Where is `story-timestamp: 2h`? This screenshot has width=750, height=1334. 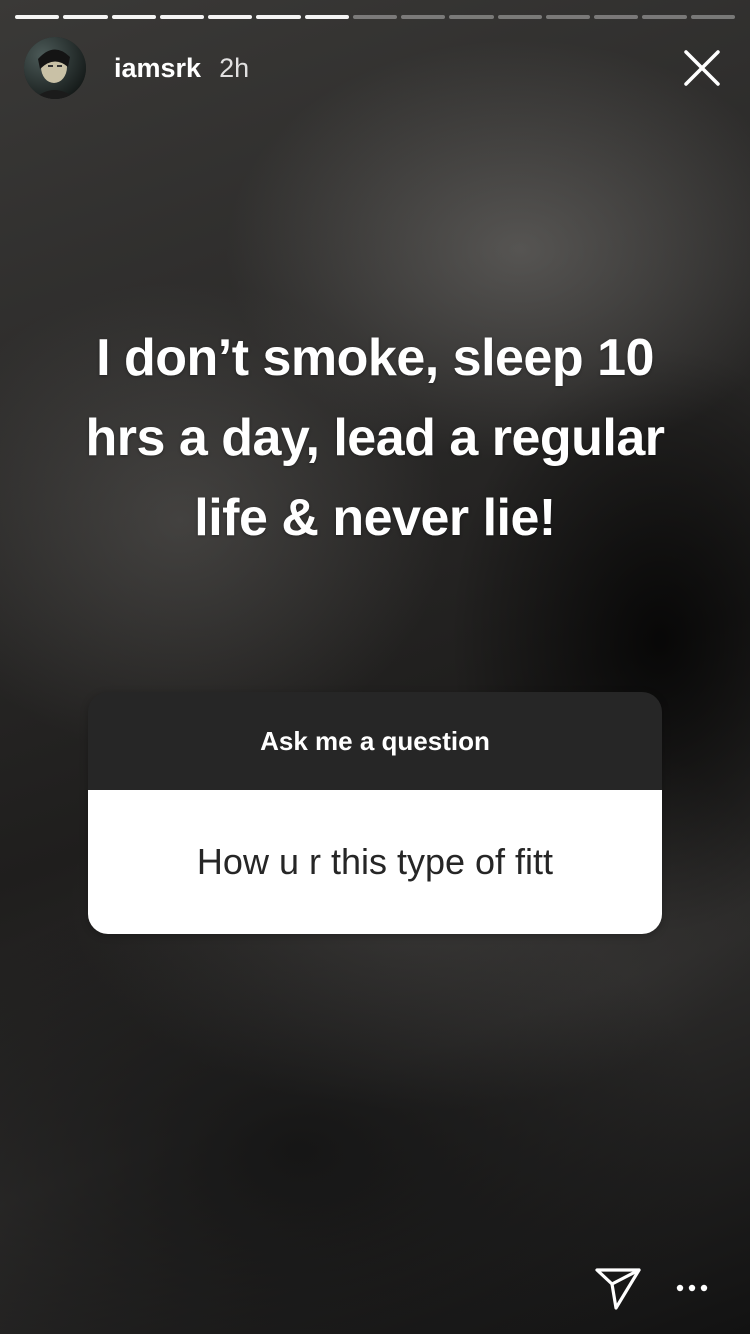 story-timestamp: 2h is located at coordinates (234, 67).